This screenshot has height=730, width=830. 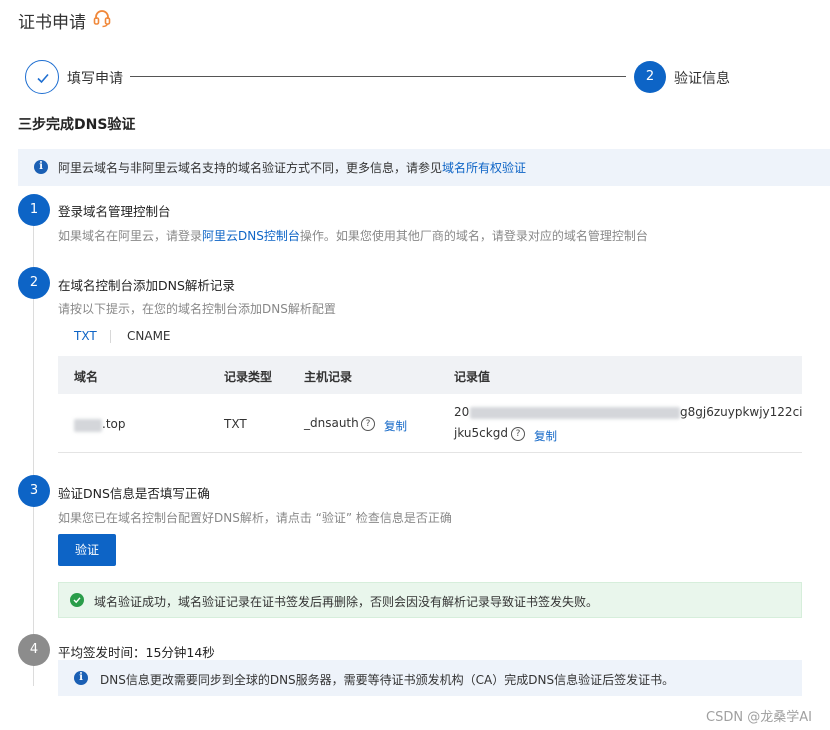 I want to click on stepper-connector, so click(x=378, y=76).